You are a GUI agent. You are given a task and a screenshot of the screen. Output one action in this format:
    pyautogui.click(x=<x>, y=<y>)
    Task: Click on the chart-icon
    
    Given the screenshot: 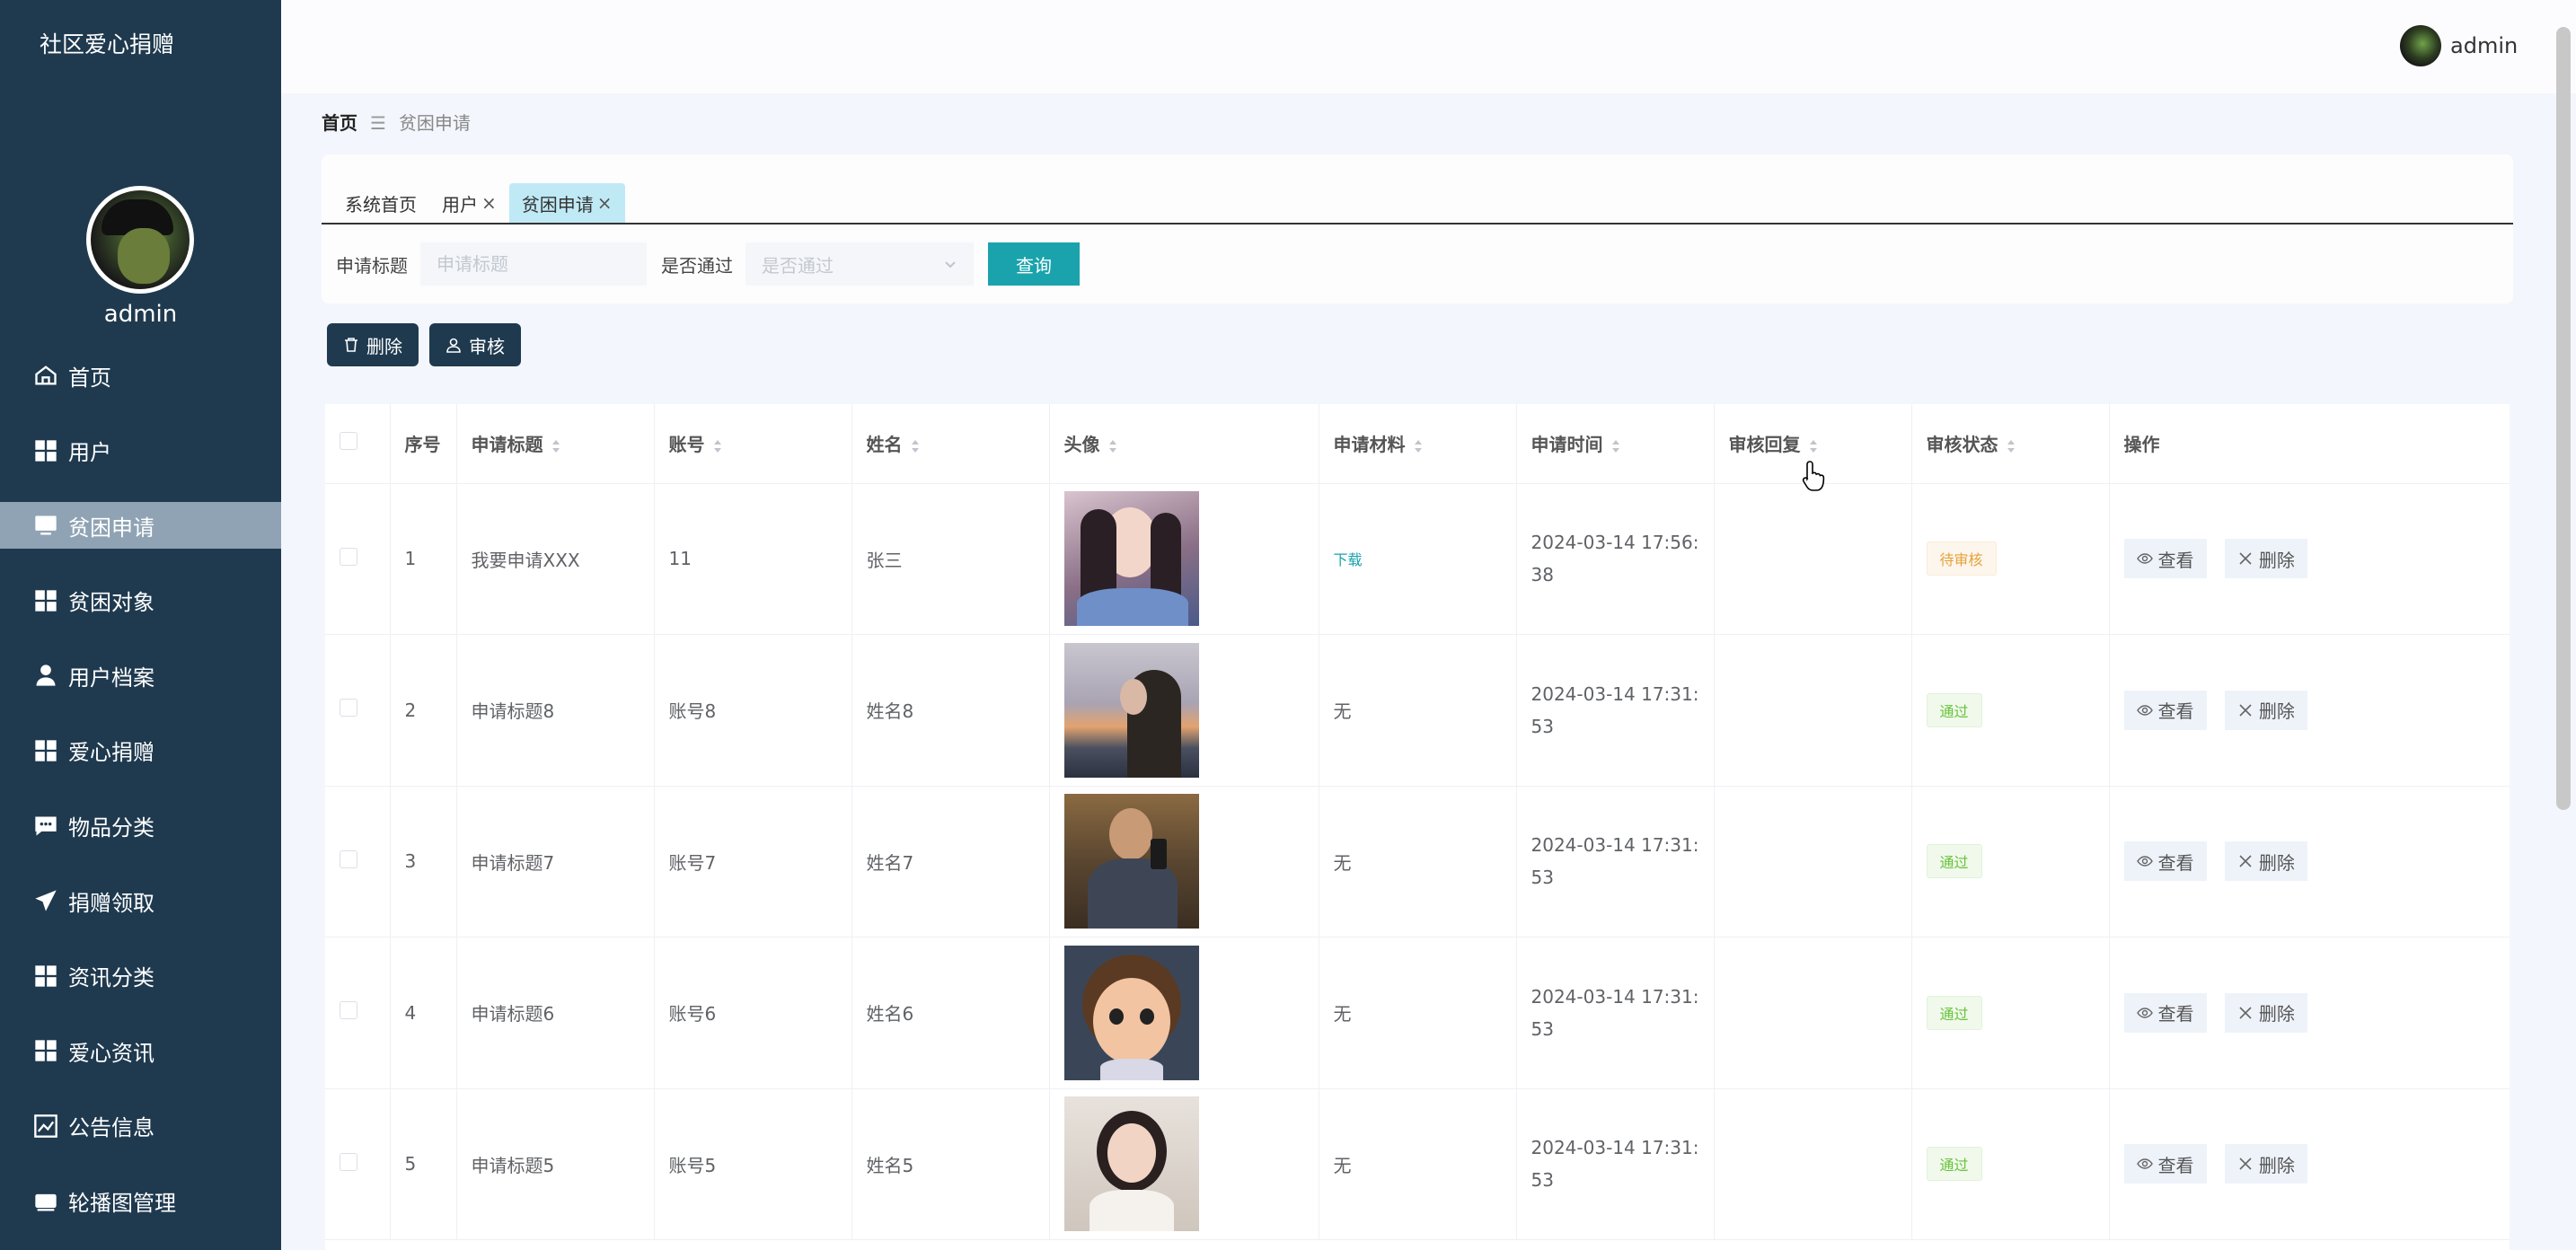 What is the action you would take?
    pyautogui.click(x=45, y=1126)
    